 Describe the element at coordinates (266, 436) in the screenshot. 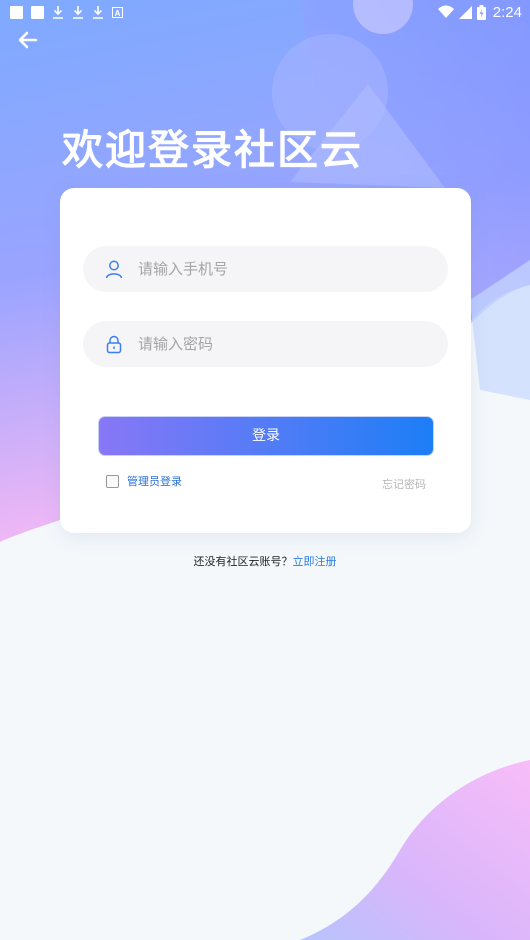

I see `login-button: 登录` at that location.